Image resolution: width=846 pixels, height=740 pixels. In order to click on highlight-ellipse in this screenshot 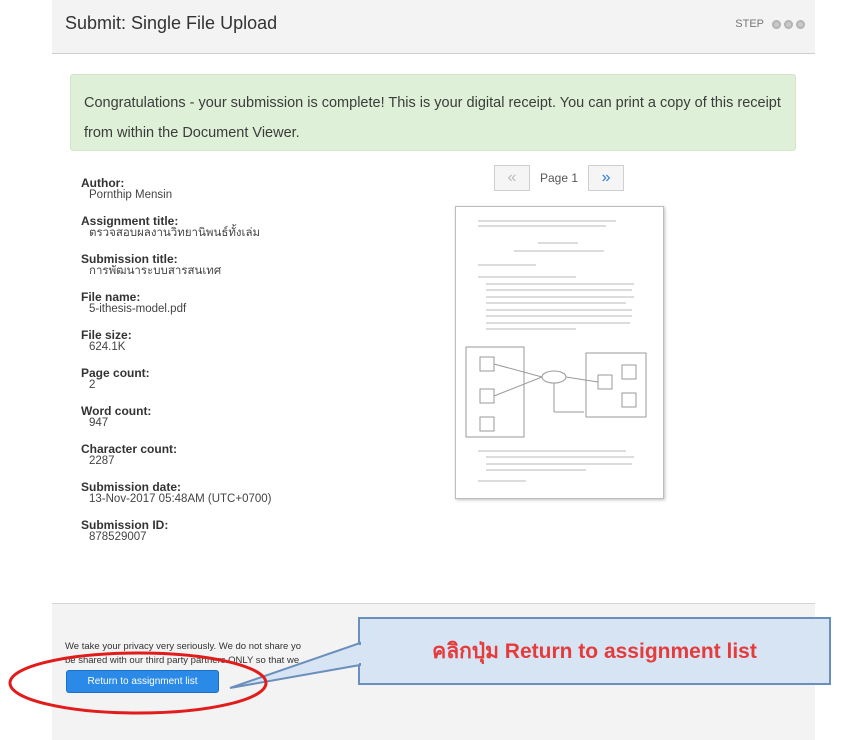, I will do `click(138, 683)`.